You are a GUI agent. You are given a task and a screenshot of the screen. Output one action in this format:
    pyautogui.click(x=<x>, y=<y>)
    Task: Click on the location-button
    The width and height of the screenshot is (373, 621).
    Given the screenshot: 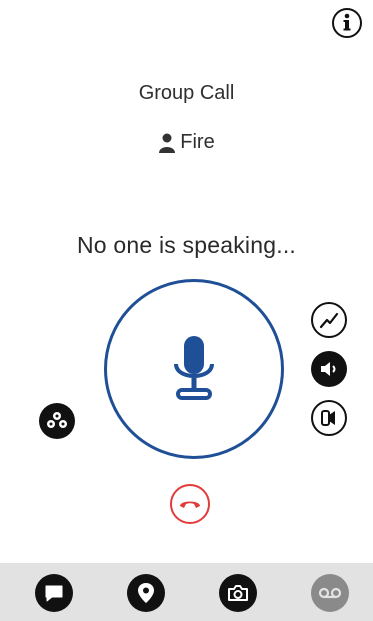 What is the action you would take?
    pyautogui.click(x=146, y=593)
    